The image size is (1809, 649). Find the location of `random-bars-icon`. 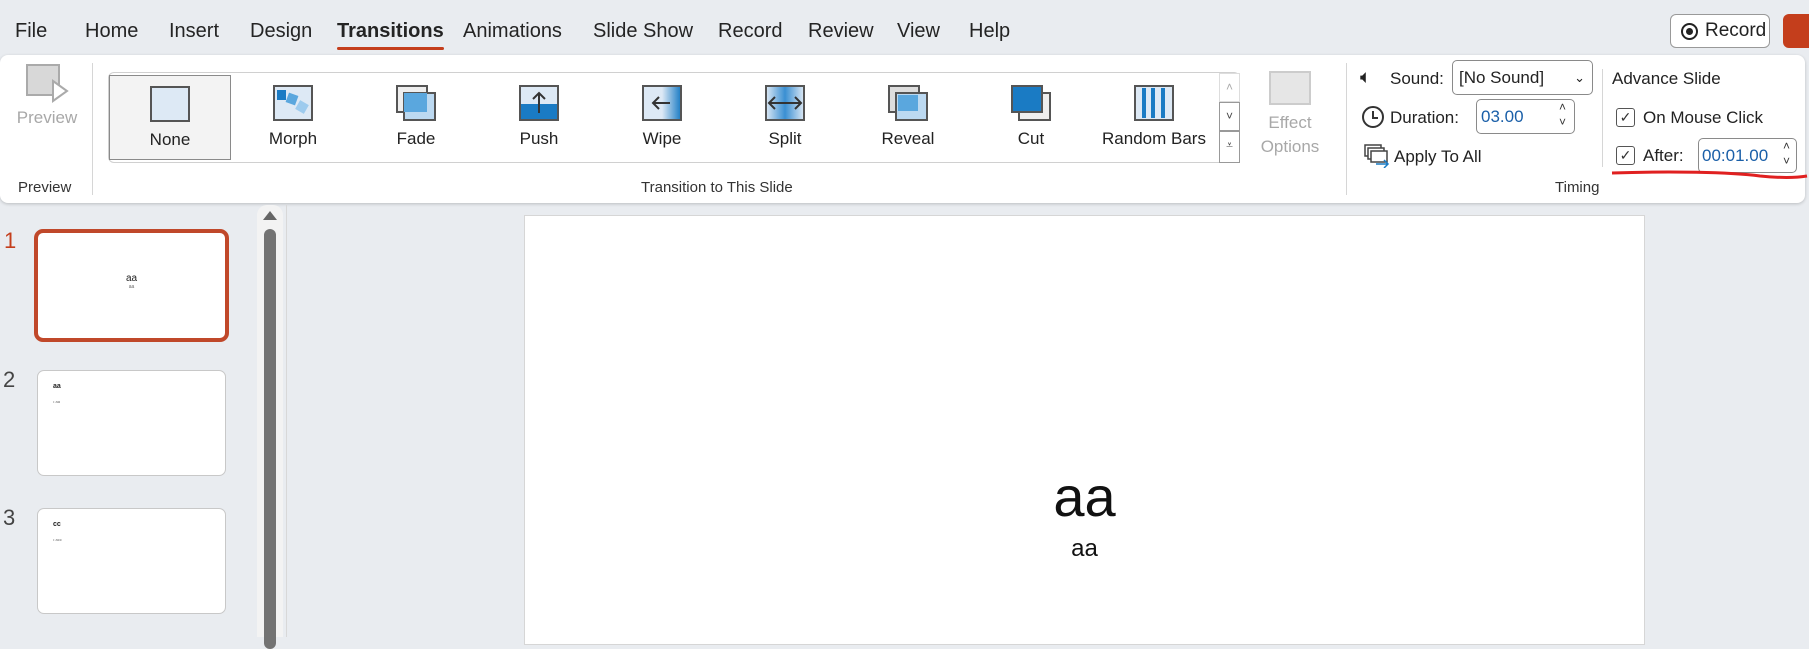

random-bars-icon is located at coordinates (1154, 103).